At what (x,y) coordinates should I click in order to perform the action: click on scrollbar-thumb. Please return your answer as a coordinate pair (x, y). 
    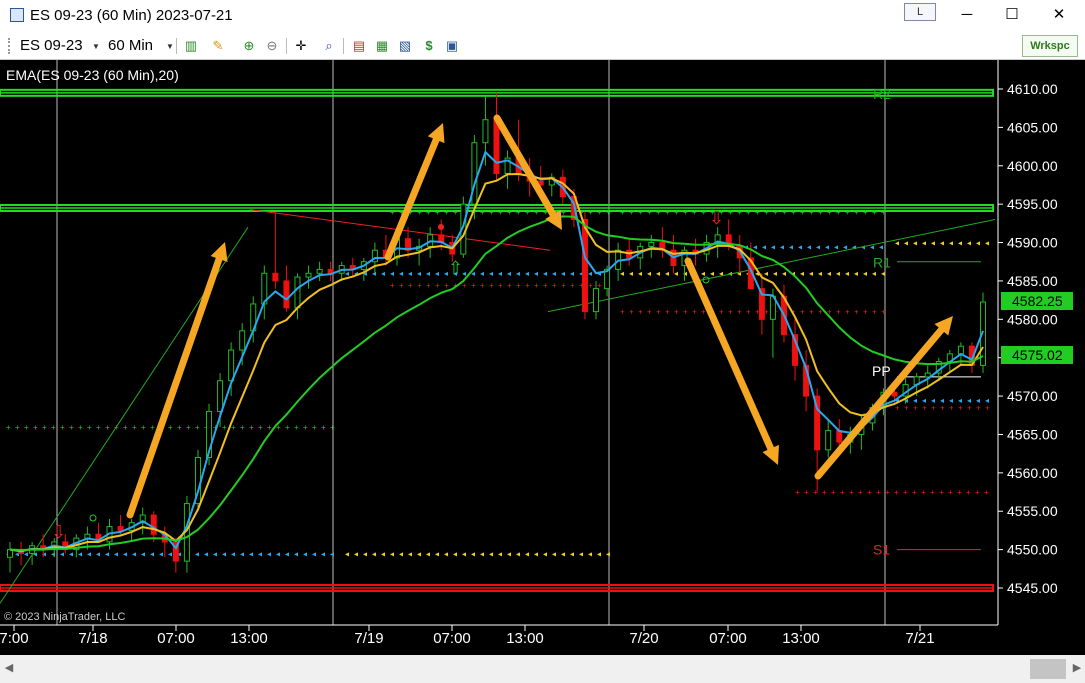
    Looking at the image, I should click on (1048, 669).